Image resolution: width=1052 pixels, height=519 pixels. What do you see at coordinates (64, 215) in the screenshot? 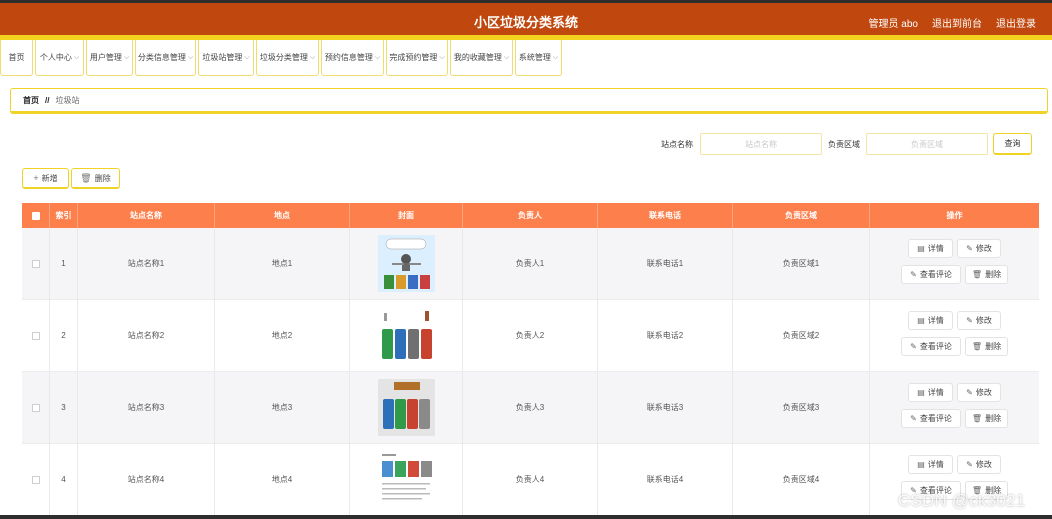
I see `column-header-index: 索引` at bounding box center [64, 215].